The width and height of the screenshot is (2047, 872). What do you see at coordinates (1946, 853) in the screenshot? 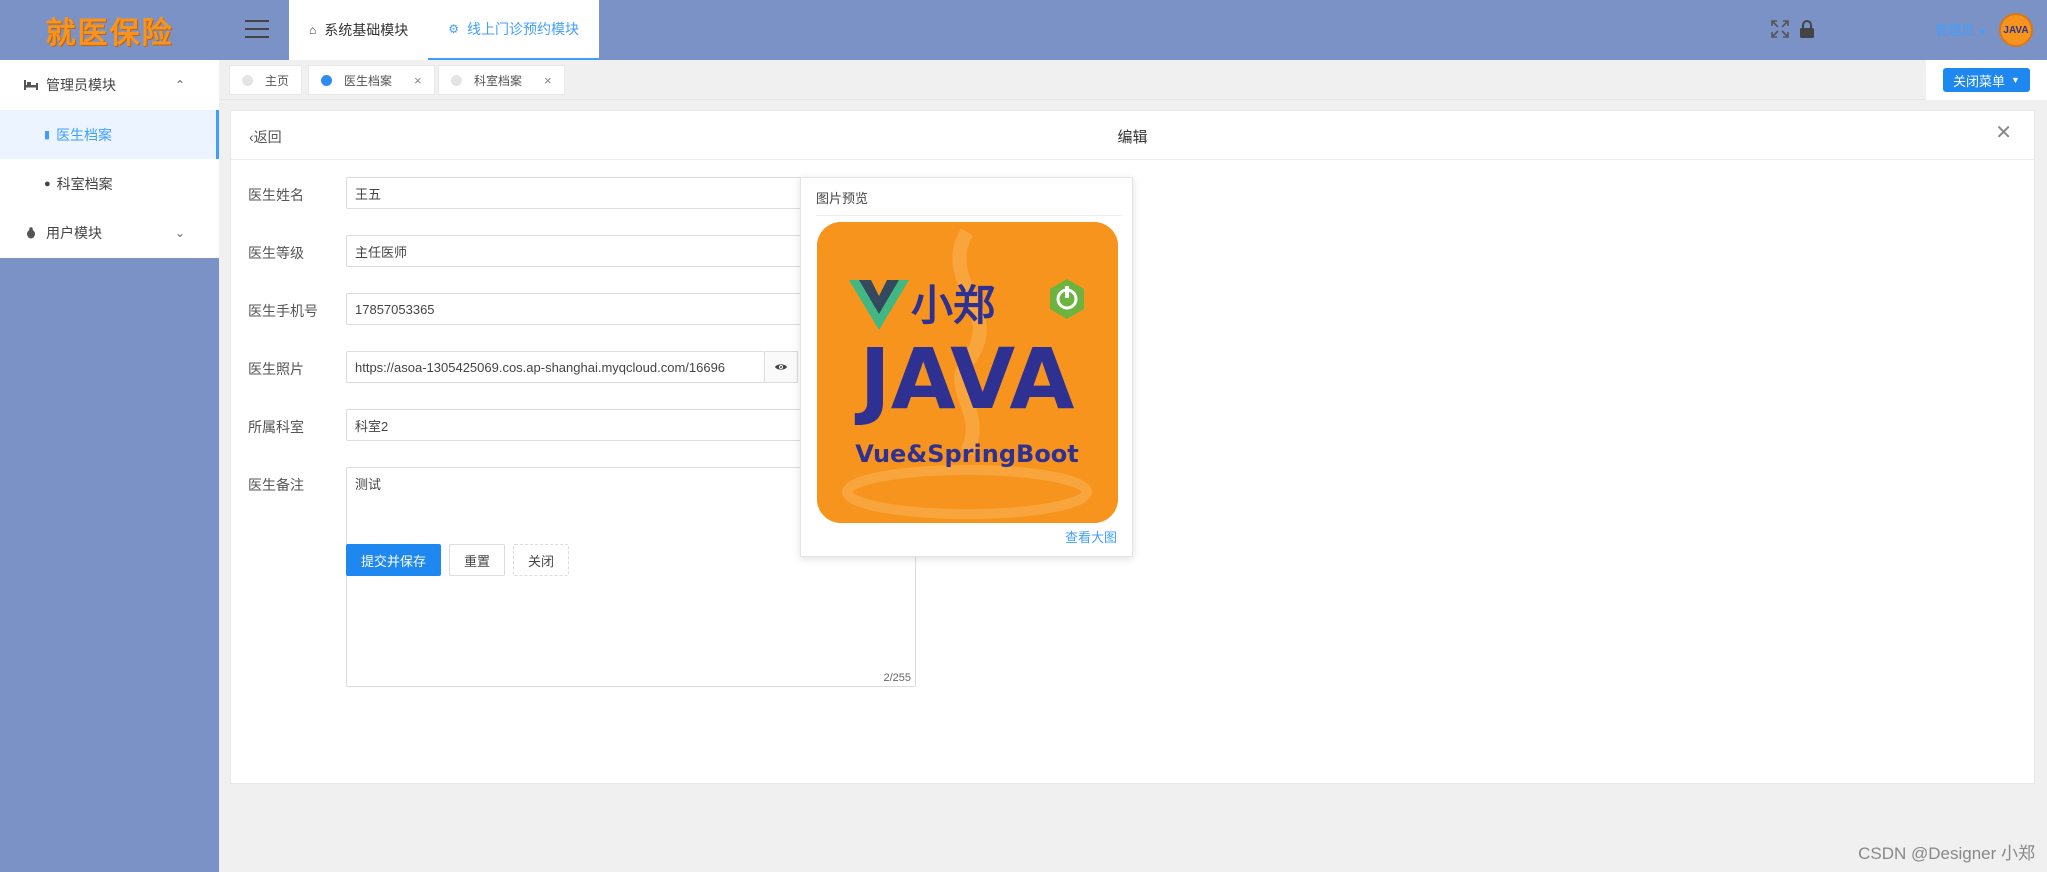
I see `watermark: CSDN @Designer 小郑` at bounding box center [1946, 853].